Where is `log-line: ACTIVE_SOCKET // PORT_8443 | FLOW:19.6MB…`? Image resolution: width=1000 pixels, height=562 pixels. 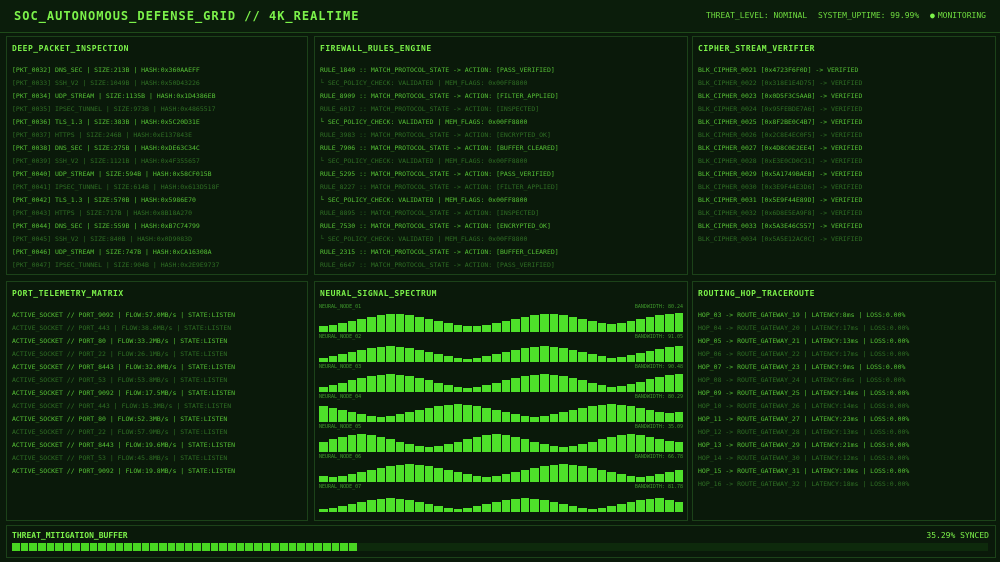
log-line: ACTIVE_SOCKET // PORT_8443 | FLOW:19.6MB… is located at coordinates (124, 445).